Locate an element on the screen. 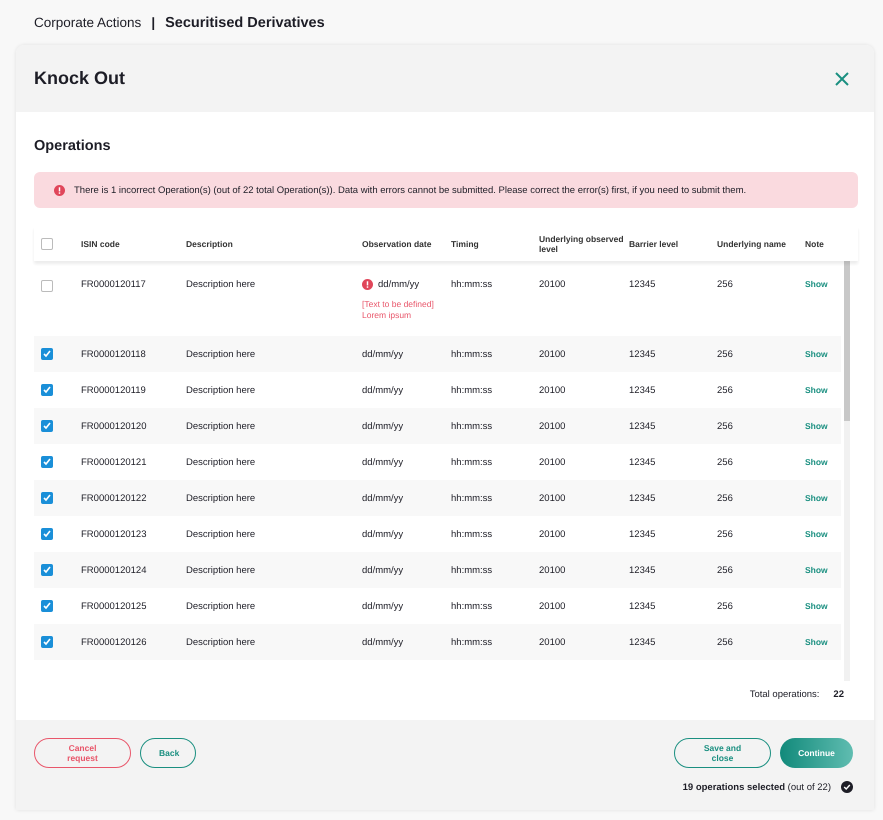 The image size is (883, 820). select-all-checkbox is located at coordinates (47, 244).